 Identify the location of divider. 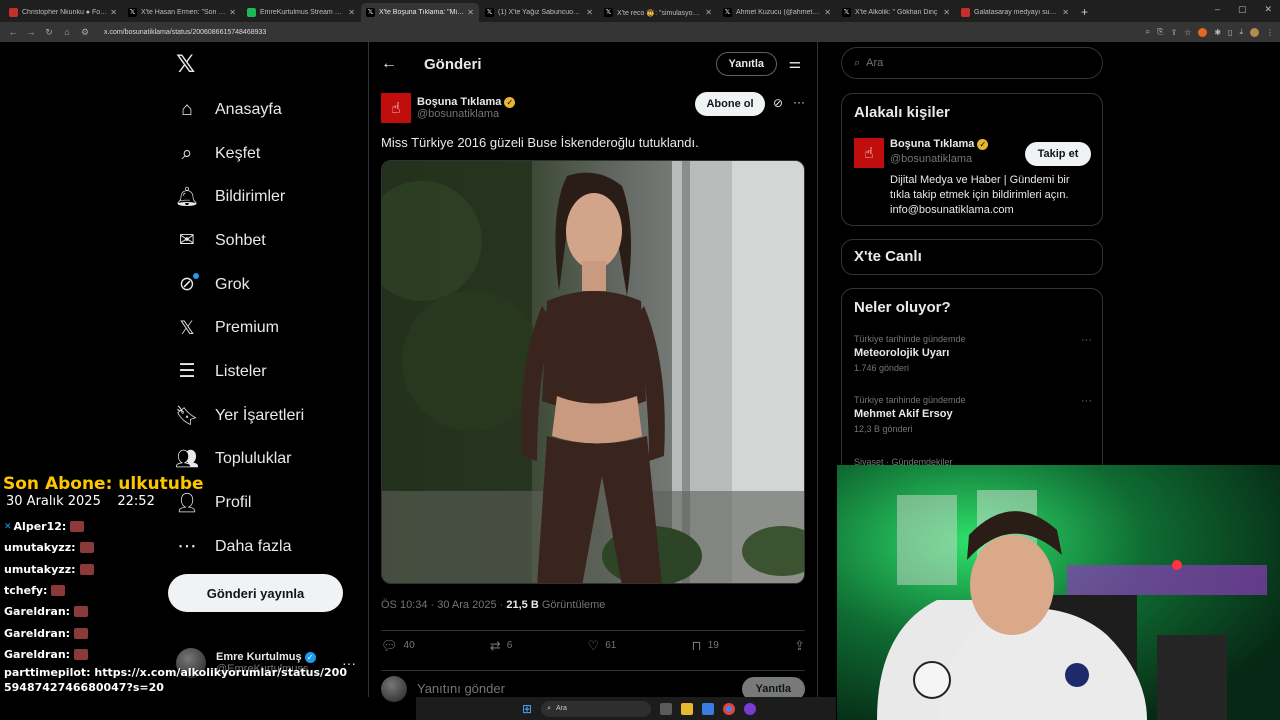
(817, 369).